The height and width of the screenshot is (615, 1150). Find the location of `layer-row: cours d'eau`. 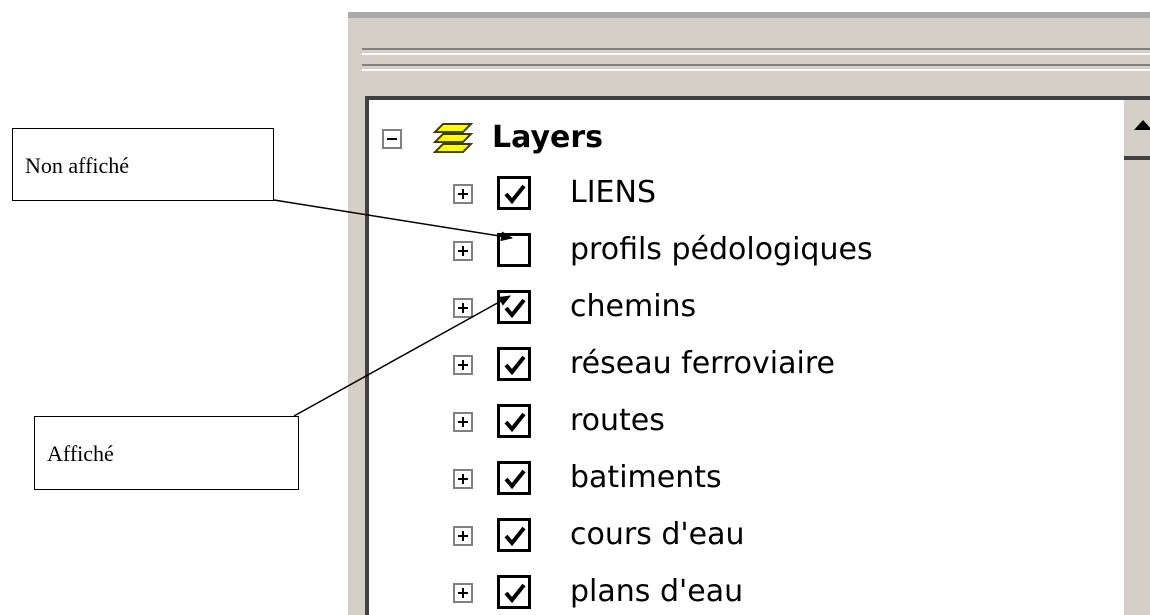

layer-row: cours d'eau is located at coordinates (739, 537).